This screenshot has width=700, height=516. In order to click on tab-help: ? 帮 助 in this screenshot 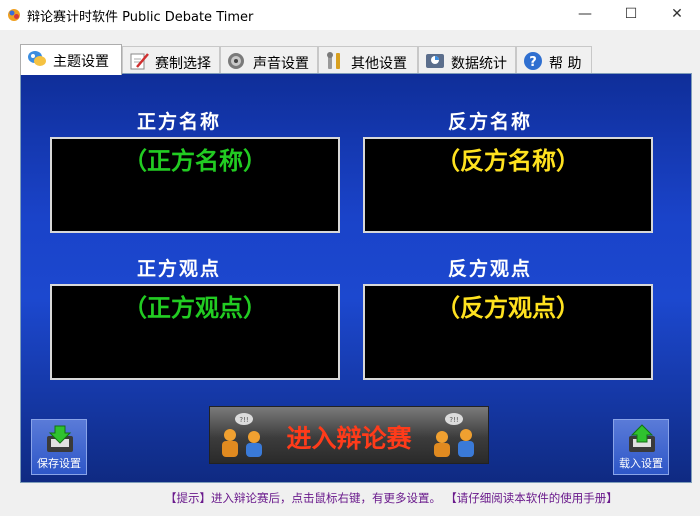, I will do `click(554, 60)`.